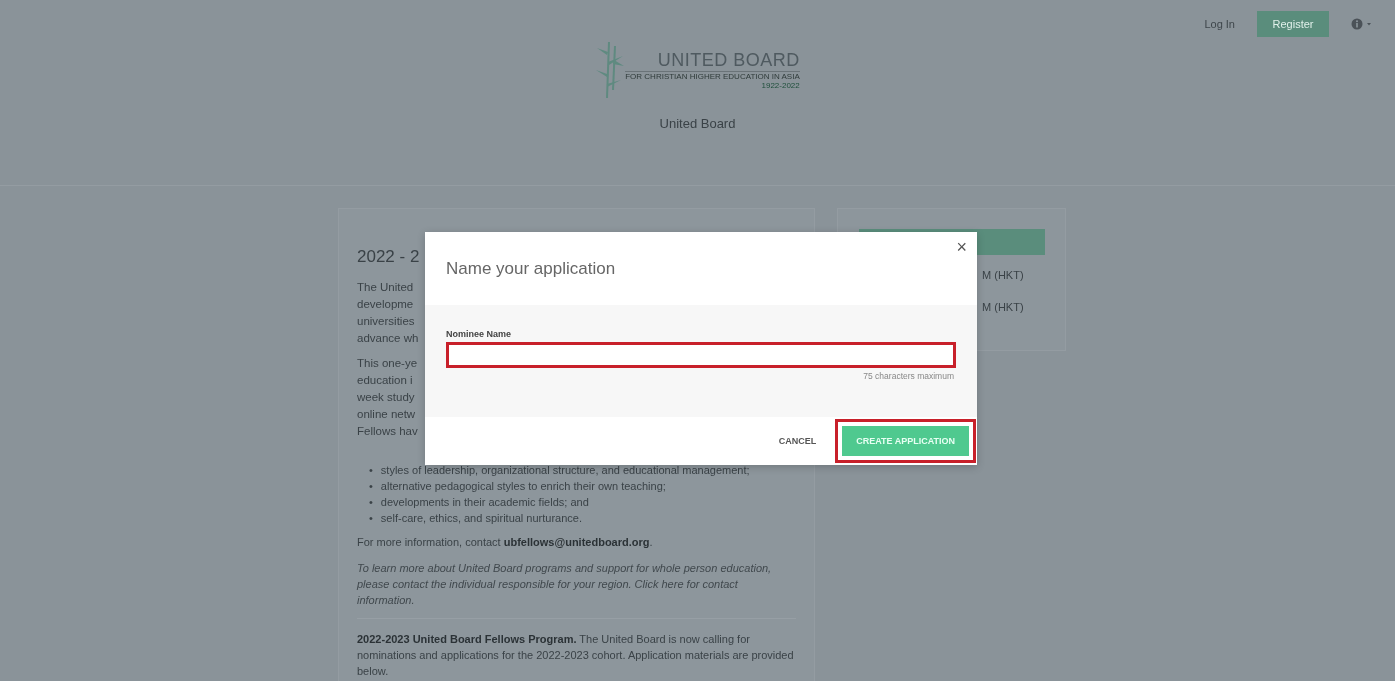 The width and height of the screenshot is (1395, 681). What do you see at coordinates (712, 76) in the screenshot?
I see `logo-tagline: FOR CHRISTIAN HIGHER EDUCATION IN ASIA` at bounding box center [712, 76].